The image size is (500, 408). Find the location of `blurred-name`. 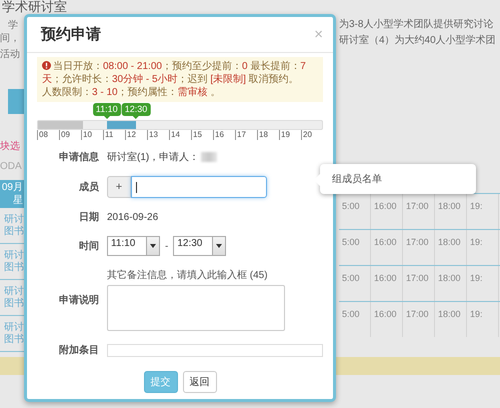

blurred-name is located at coordinates (209, 157).